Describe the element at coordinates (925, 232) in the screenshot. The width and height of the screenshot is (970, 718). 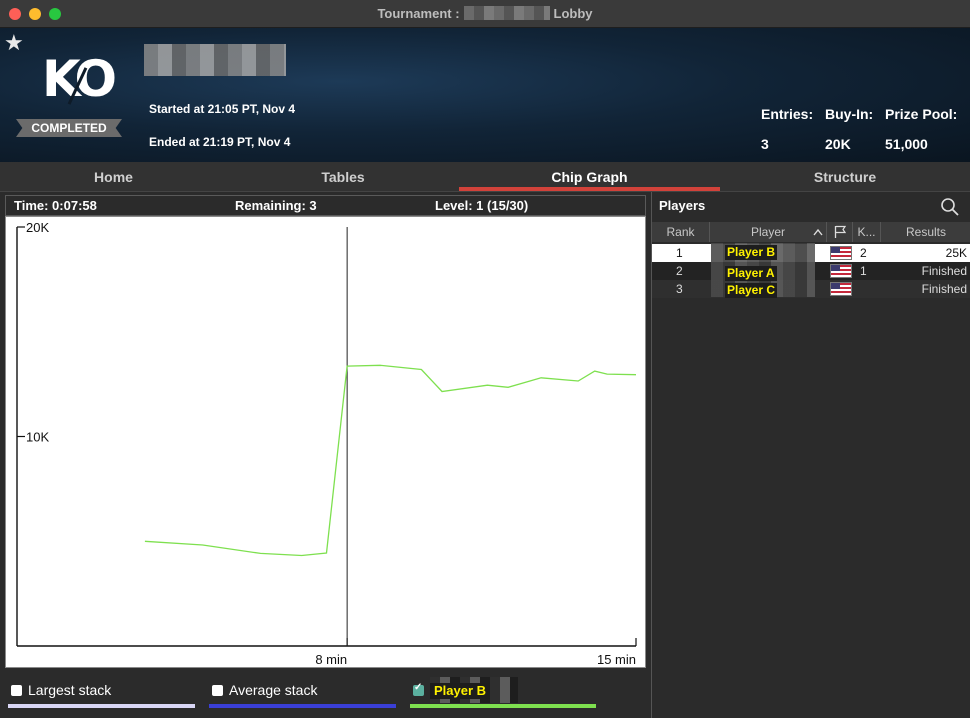
I see `column-results: Results` at that location.